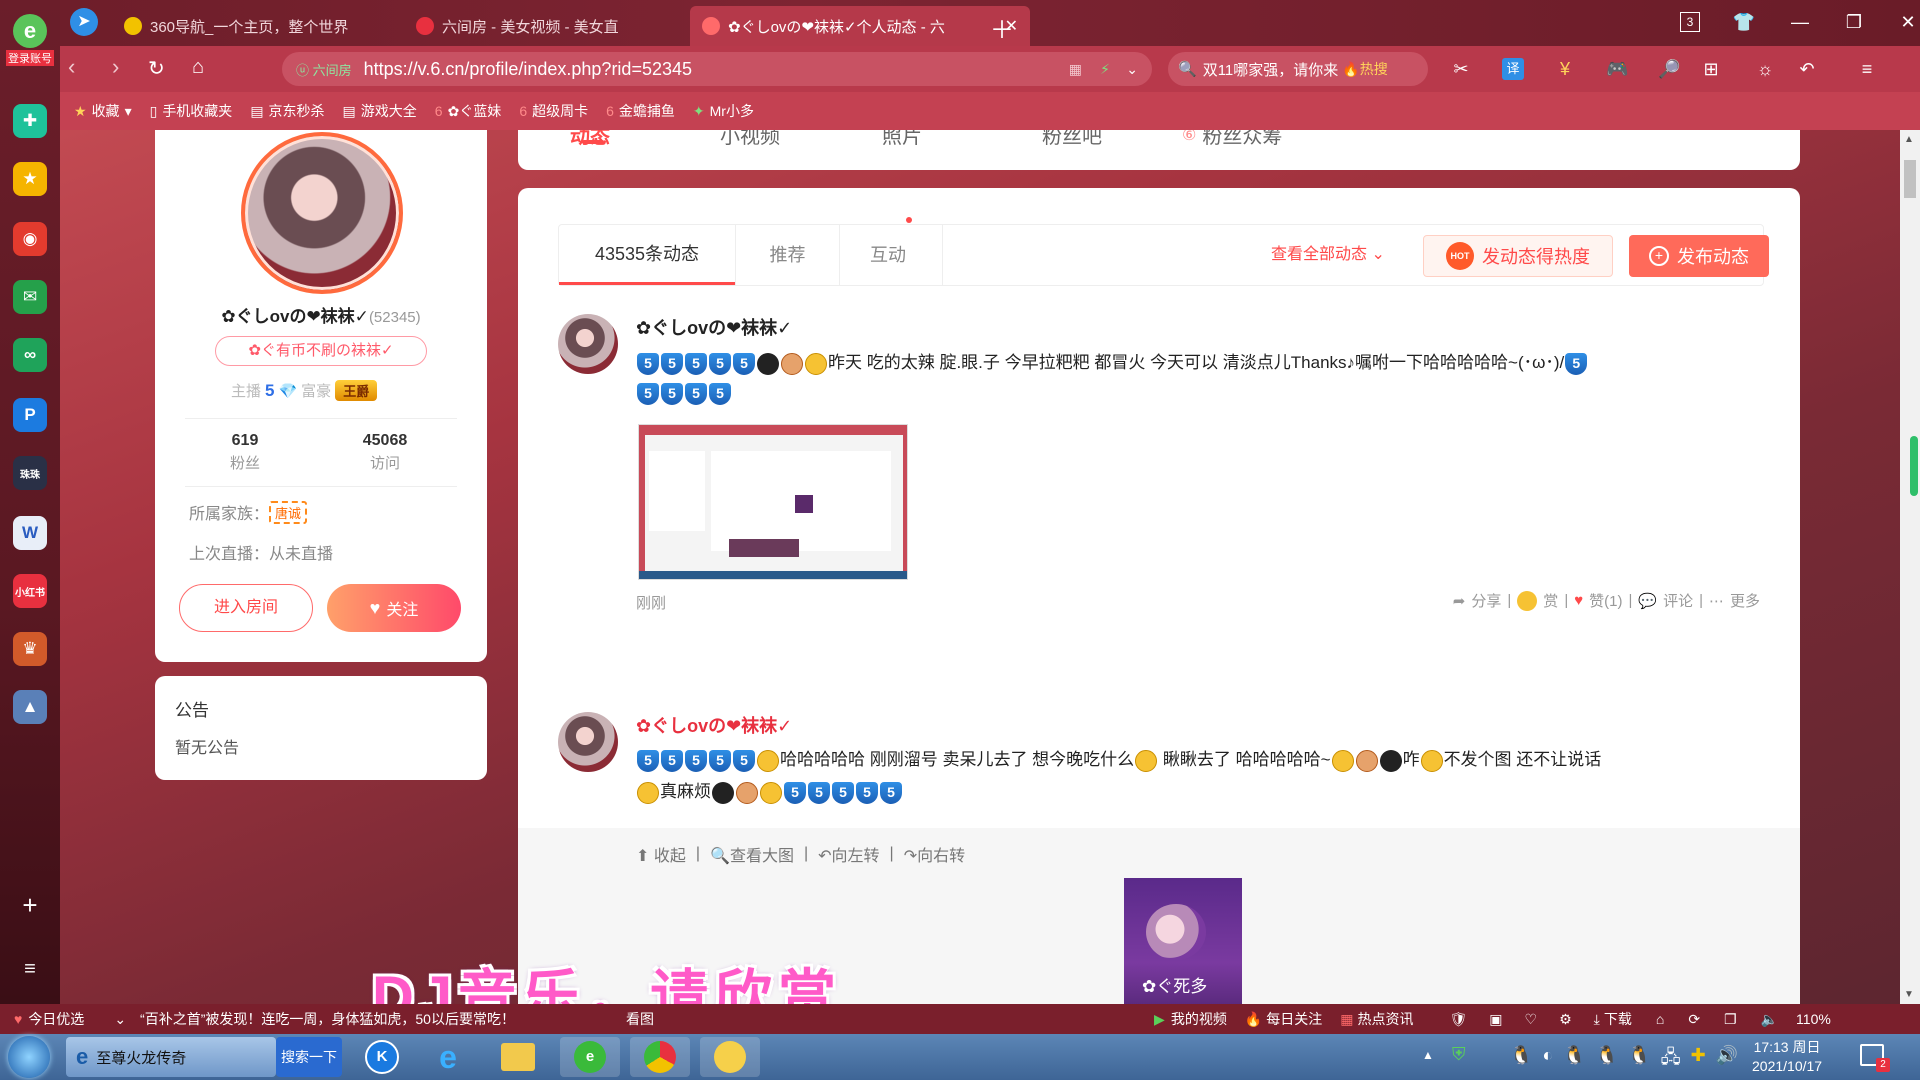  What do you see at coordinates (1910, 179) in the screenshot?
I see `scroll-thumb` at bounding box center [1910, 179].